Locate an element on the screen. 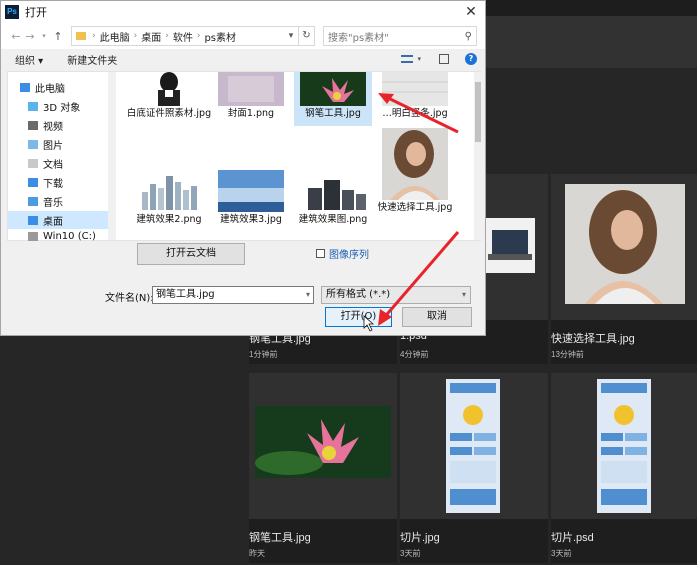  recent-file-name: 切片.jpg is located at coordinates (420, 538).